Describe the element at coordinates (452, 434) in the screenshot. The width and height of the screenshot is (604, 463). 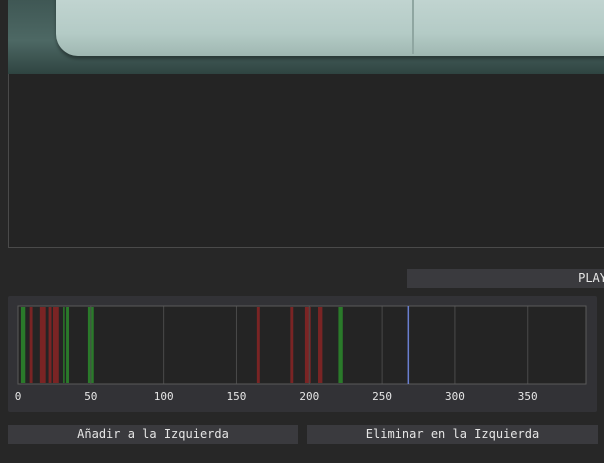
I see `remove-left-button: Eliminar en la Izquierda` at that location.